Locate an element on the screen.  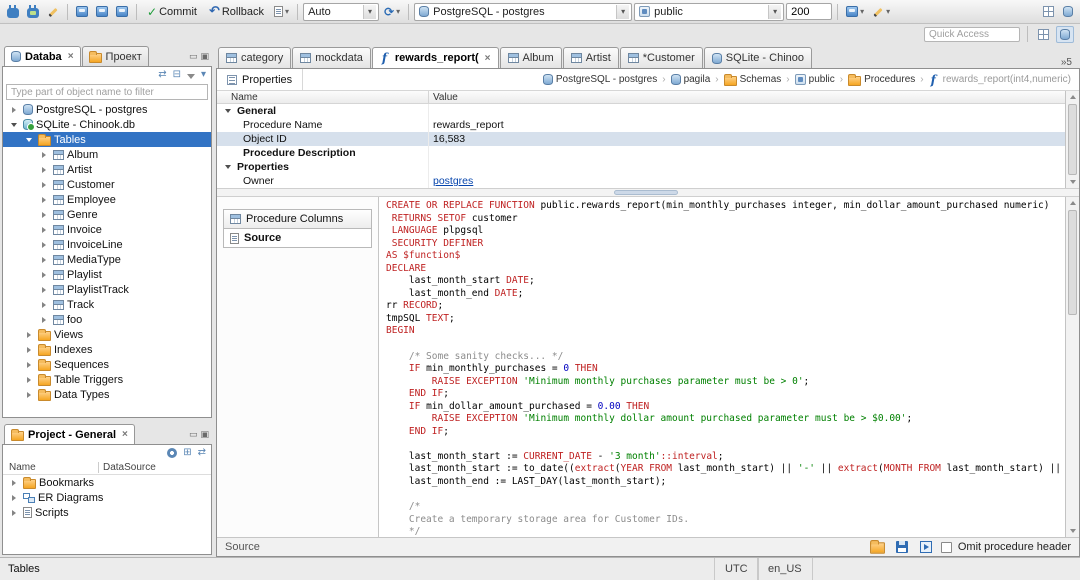
settings-gear-icon is located at coordinates (172, 453).